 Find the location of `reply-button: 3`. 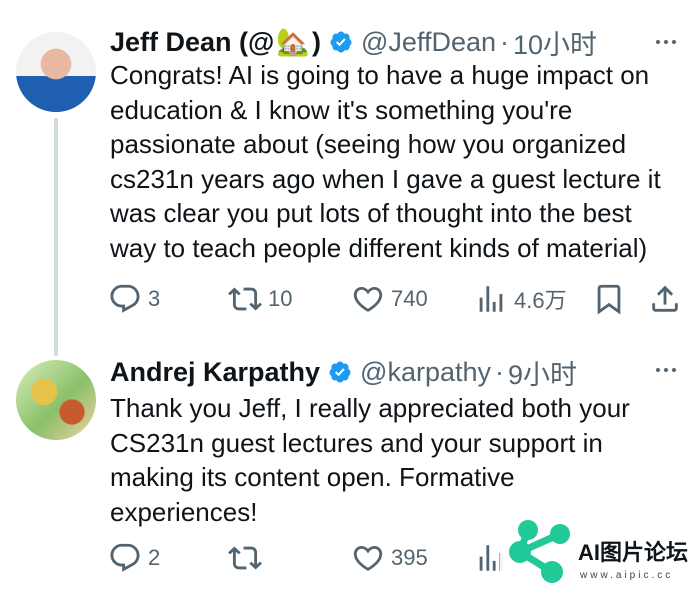

reply-button: 3 is located at coordinates (134, 299).